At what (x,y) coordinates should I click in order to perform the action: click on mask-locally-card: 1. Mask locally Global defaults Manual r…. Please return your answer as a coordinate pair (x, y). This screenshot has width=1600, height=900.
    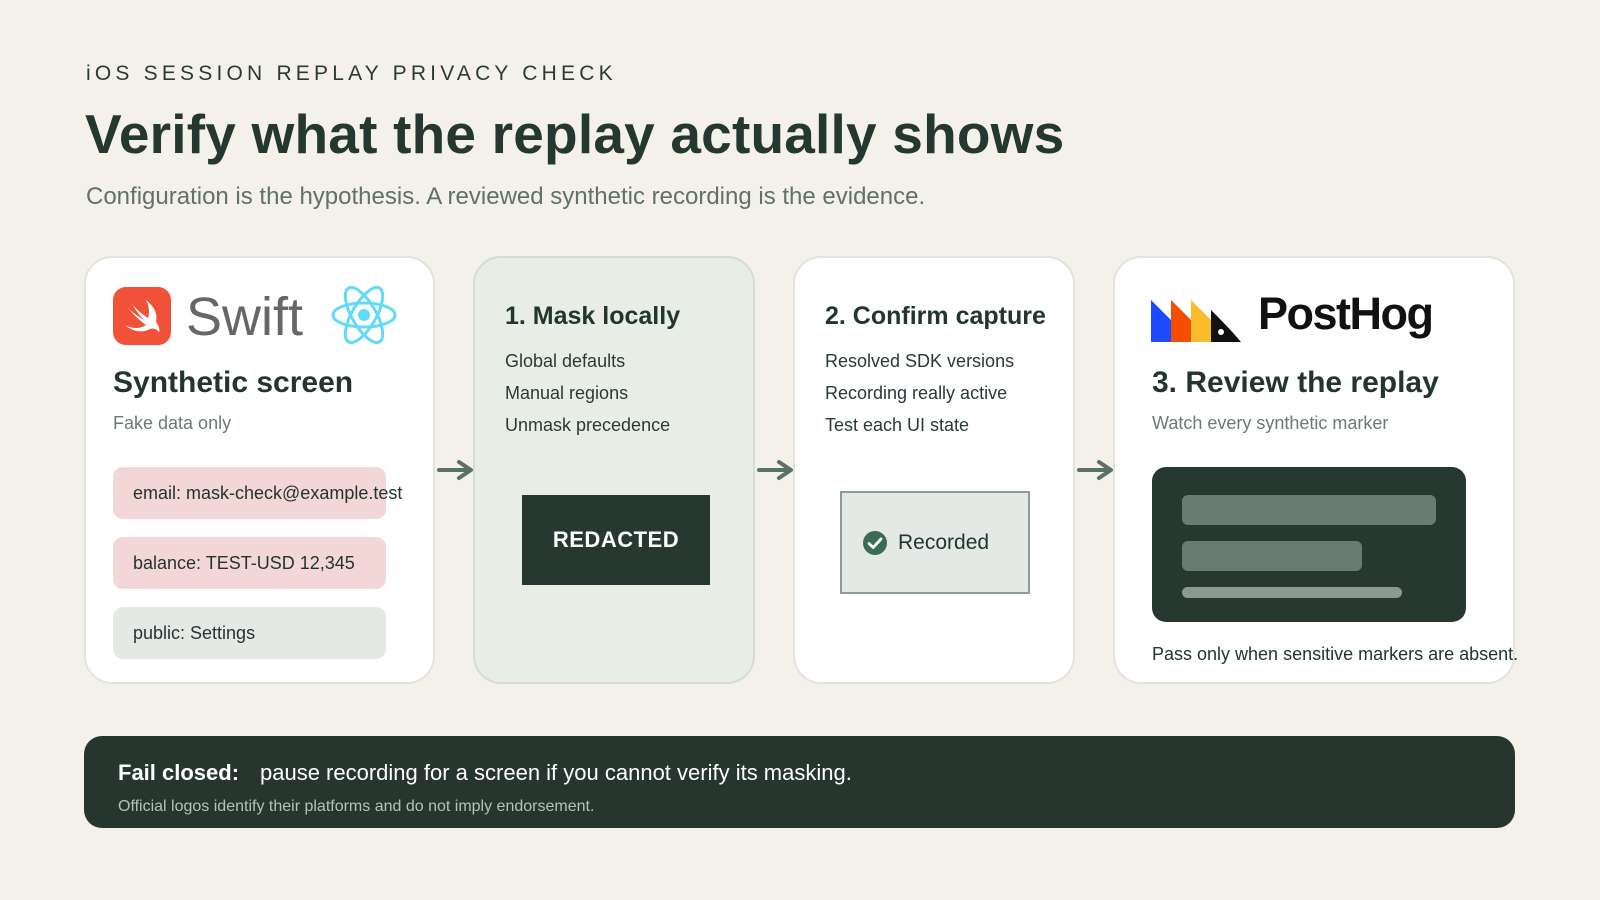
    Looking at the image, I should click on (614, 470).